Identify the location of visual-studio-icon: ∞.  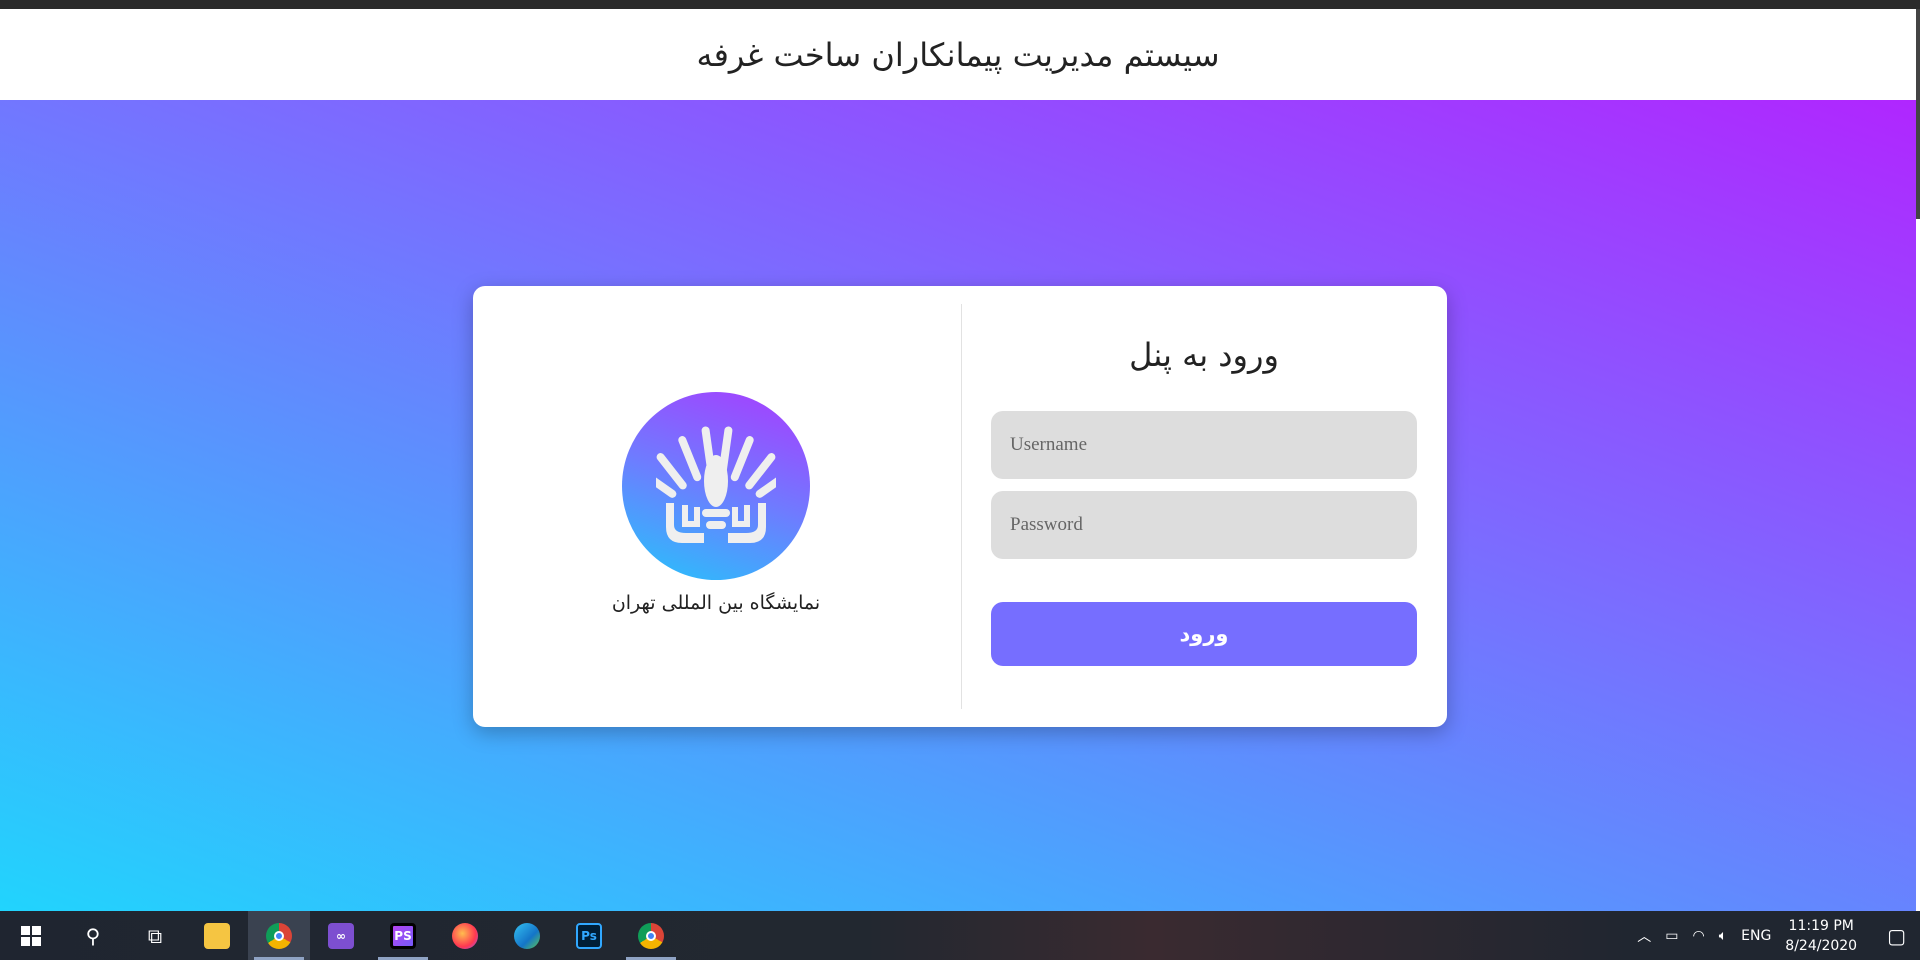
(341, 935).